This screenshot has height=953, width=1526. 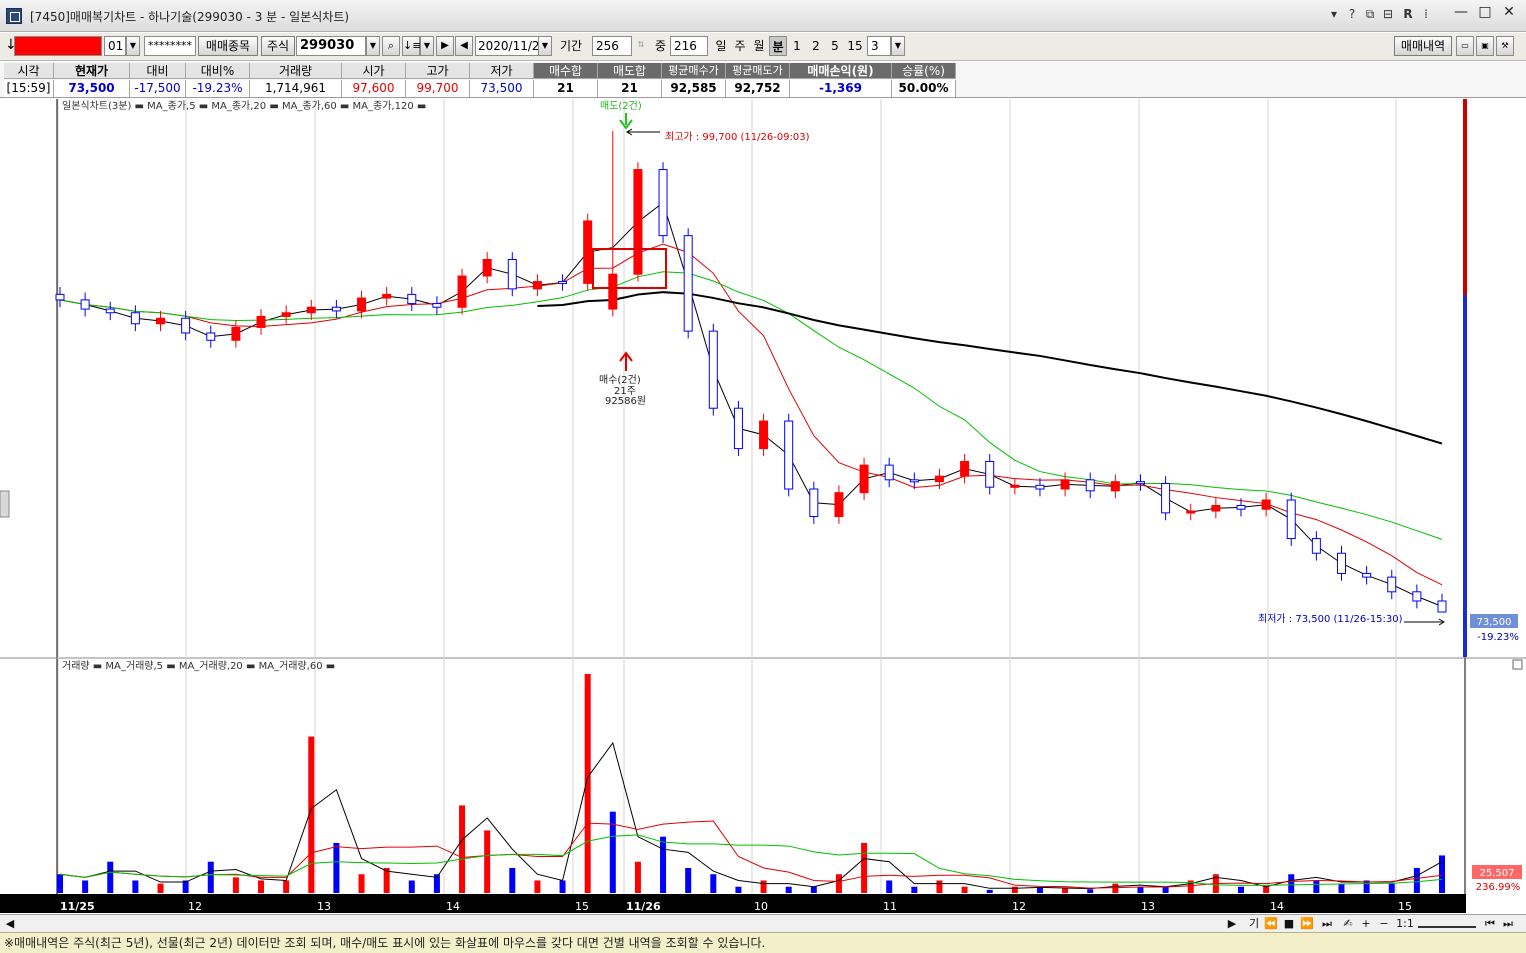 What do you see at coordinates (1465, 476) in the screenshot?
I see `buy-ratio-bar` at bounding box center [1465, 476].